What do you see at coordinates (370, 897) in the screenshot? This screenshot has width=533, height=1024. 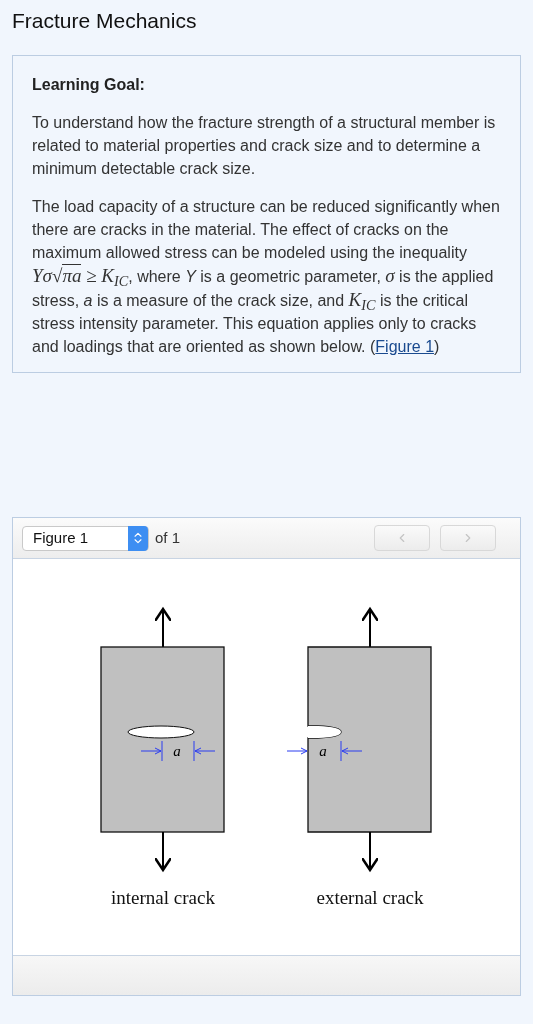 I see `figure-caption: external crack` at bounding box center [370, 897].